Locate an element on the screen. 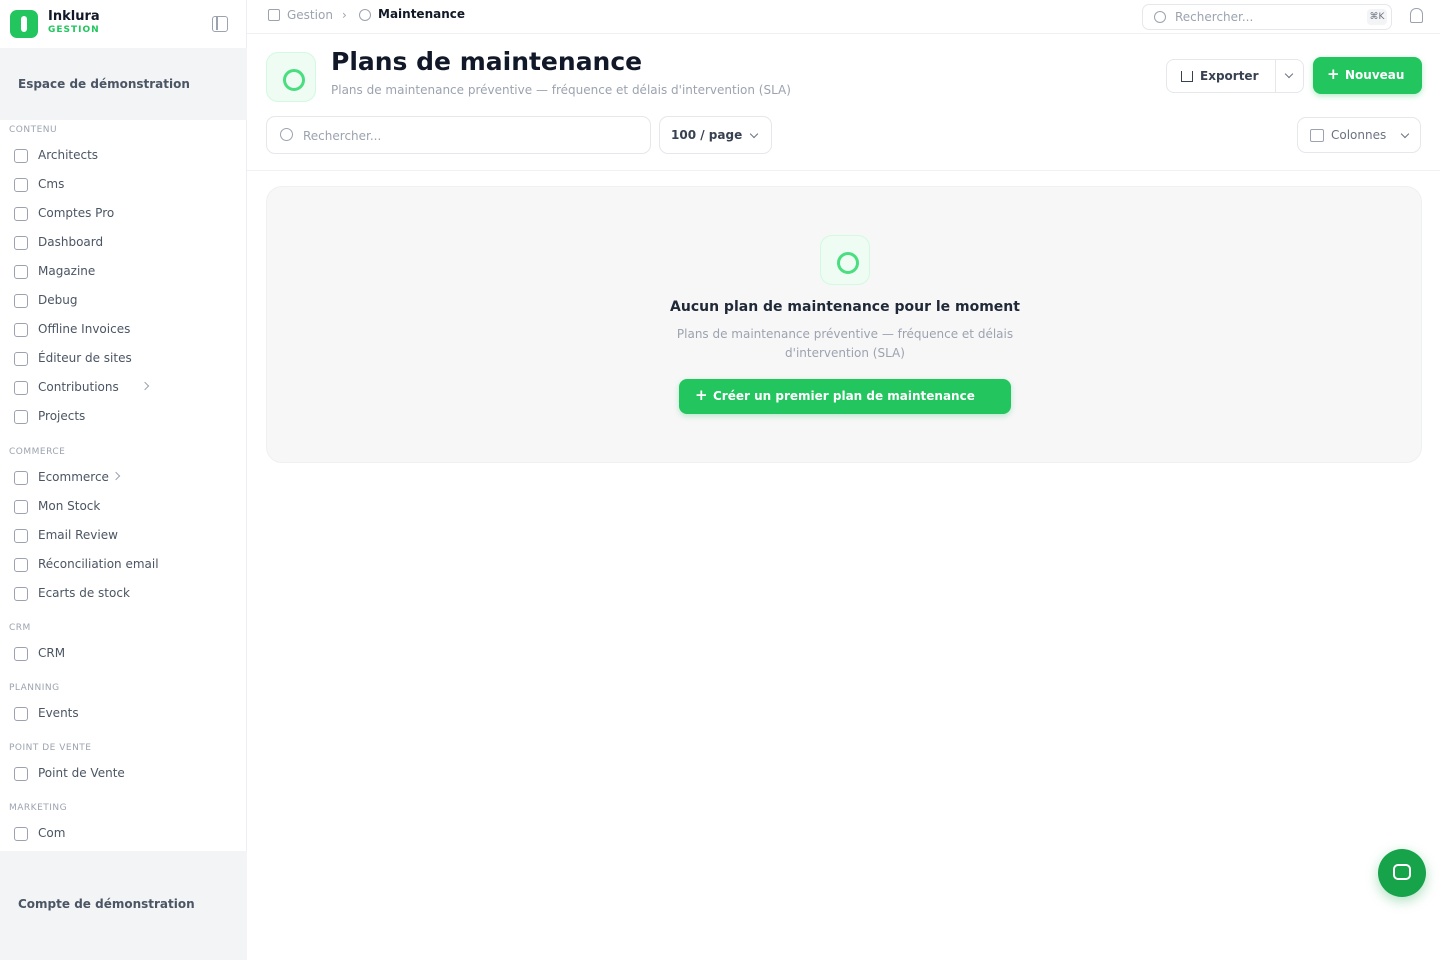  export-button: Exporter is located at coordinates (1221, 76).